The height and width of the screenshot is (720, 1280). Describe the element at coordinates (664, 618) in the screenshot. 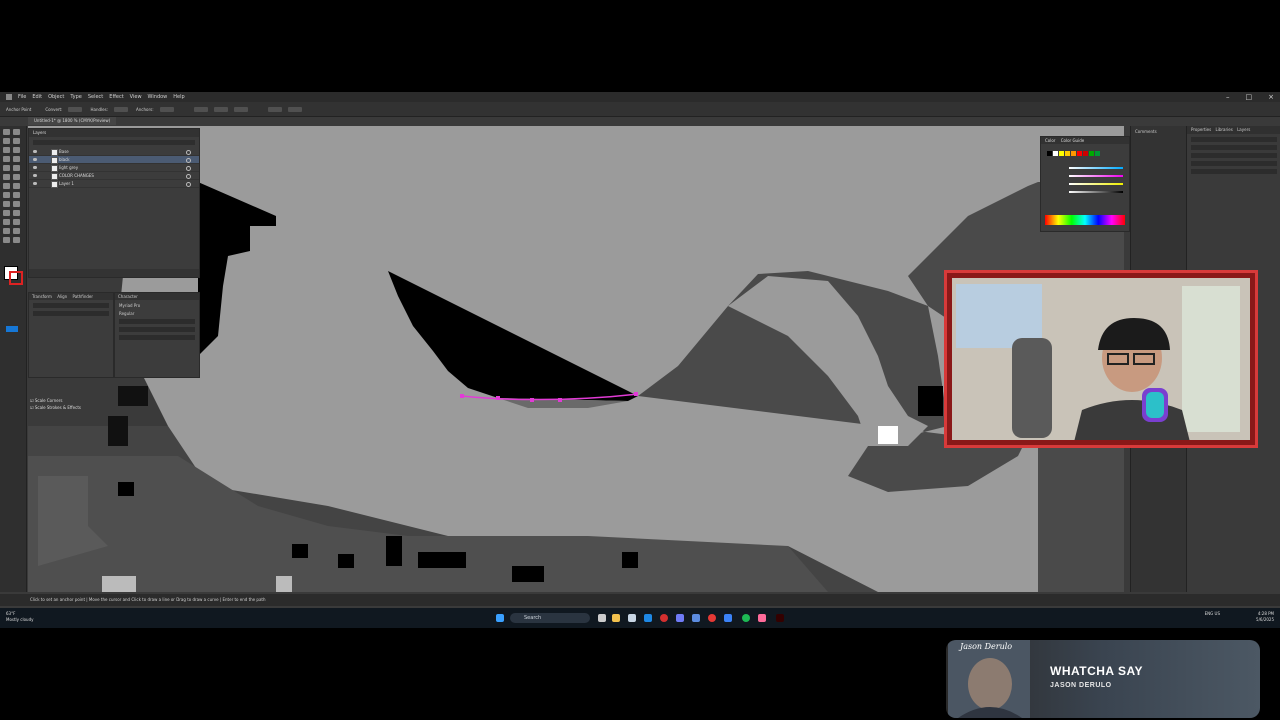

I see `record-icon` at that location.